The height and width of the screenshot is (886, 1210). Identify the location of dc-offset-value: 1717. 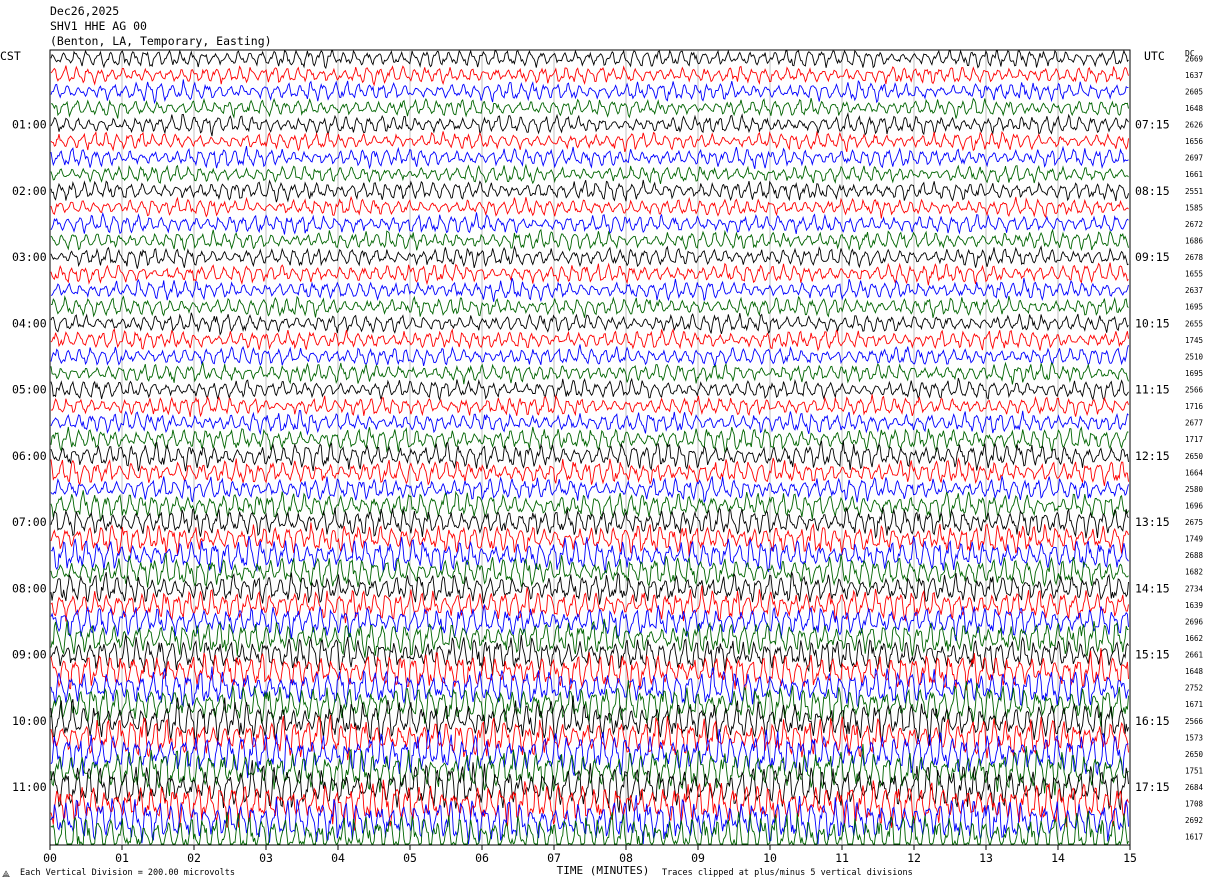
(1194, 439).